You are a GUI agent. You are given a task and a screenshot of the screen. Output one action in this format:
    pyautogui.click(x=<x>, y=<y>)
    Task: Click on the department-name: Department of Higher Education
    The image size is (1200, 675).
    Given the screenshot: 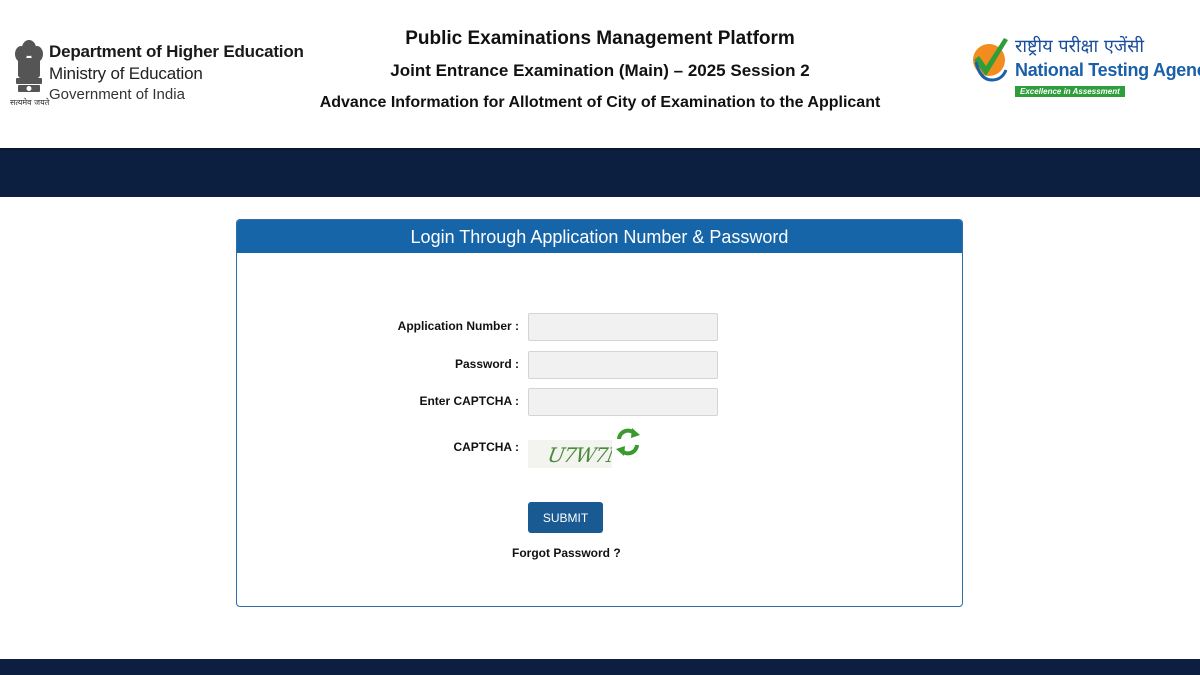 What is the action you would take?
    pyautogui.click(x=176, y=51)
    